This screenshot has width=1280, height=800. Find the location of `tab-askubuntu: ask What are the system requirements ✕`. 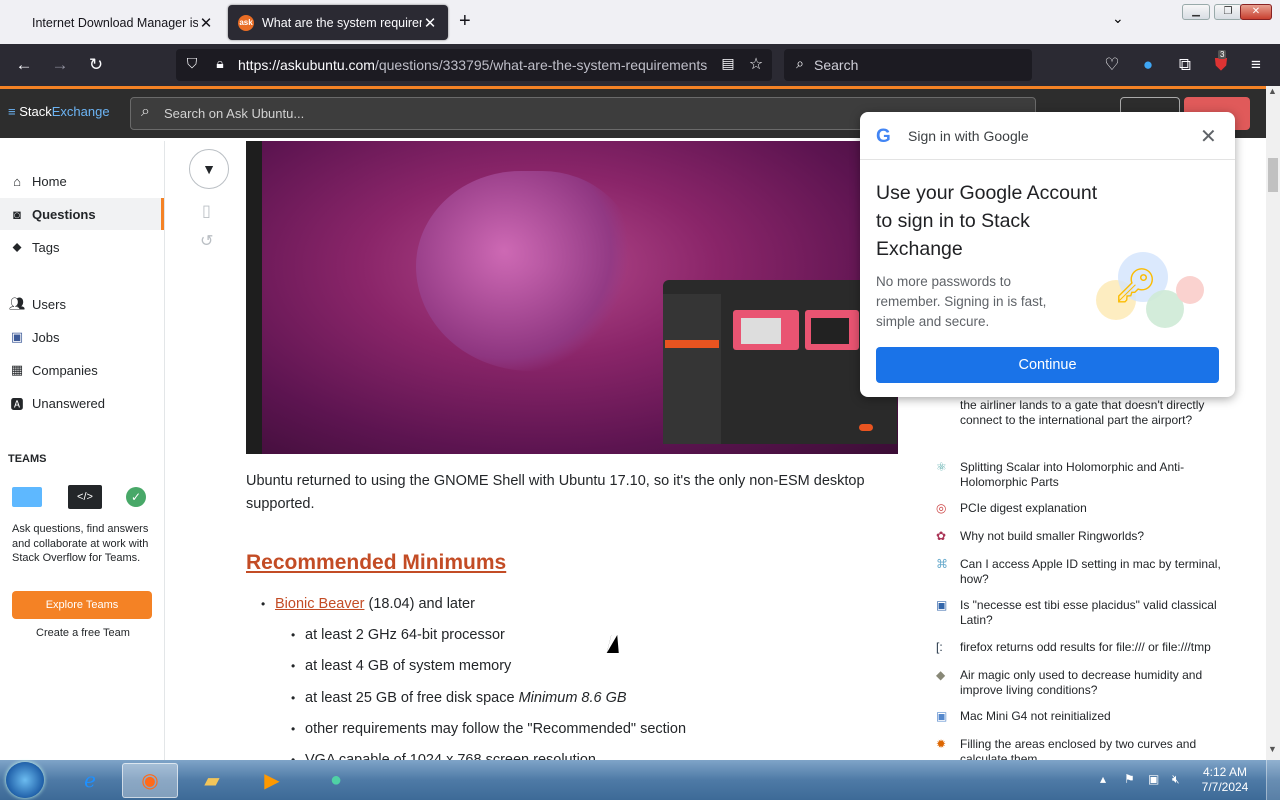

tab-askubuntu: ask What are the system requirements ✕ is located at coordinates (338, 22).